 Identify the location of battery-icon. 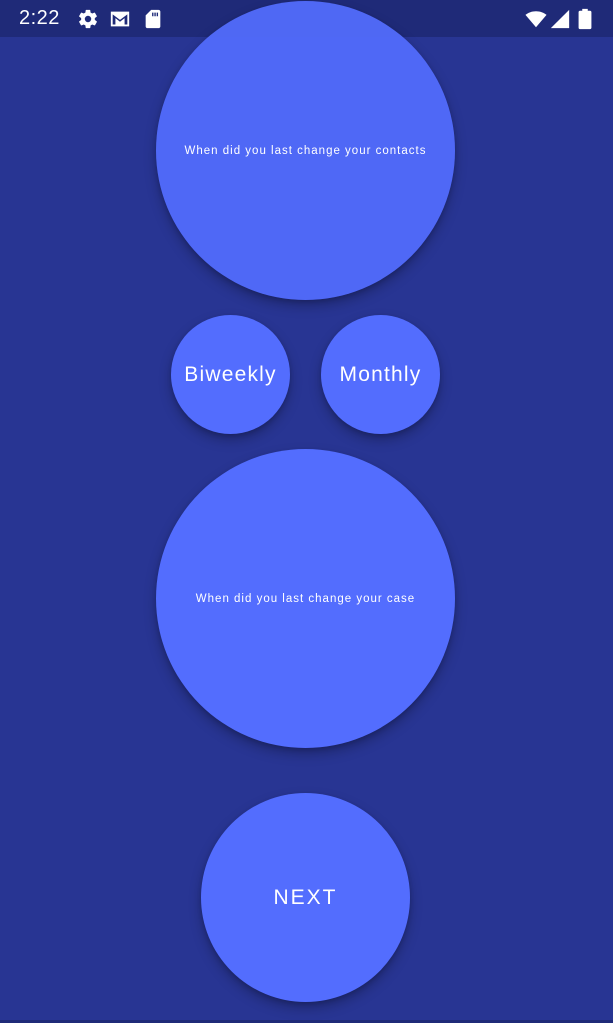
(585, 19).